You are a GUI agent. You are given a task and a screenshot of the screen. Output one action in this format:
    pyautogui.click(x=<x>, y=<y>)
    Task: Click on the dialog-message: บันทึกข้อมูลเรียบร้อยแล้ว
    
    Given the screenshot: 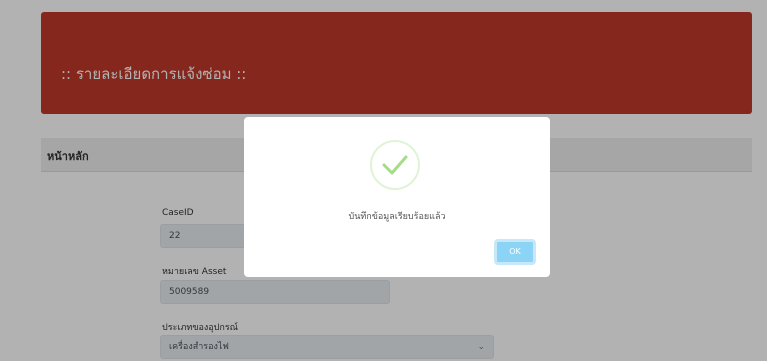 What is the action you would take?
    pyautogui.click(x=397, y=217)
    